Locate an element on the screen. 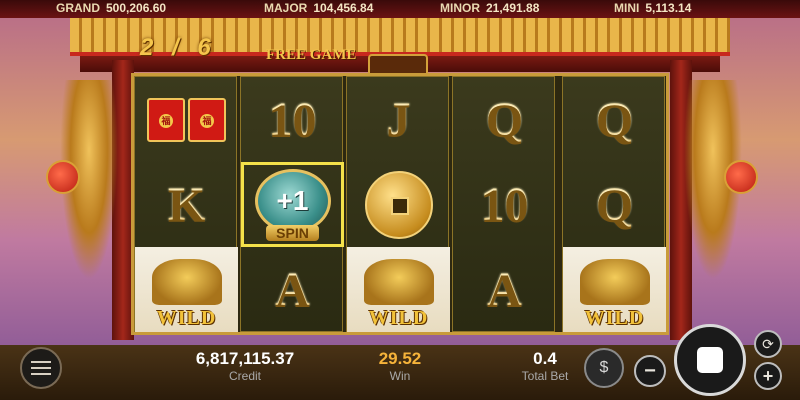  symbol-coin is located at coordinates (398, 204).